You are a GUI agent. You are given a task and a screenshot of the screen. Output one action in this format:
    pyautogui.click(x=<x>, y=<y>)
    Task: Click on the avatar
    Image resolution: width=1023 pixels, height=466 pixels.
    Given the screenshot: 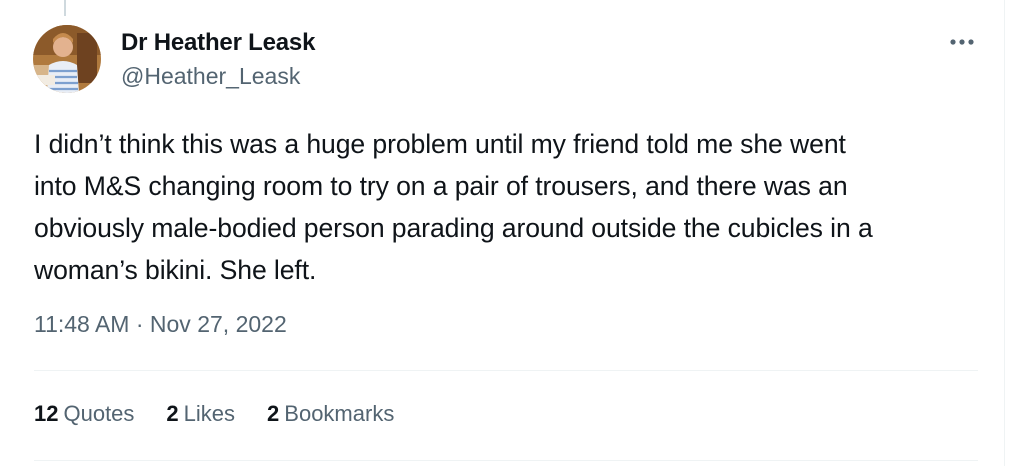 What is the action you would take?
    pyautogui.click(x=67, y=59)
    